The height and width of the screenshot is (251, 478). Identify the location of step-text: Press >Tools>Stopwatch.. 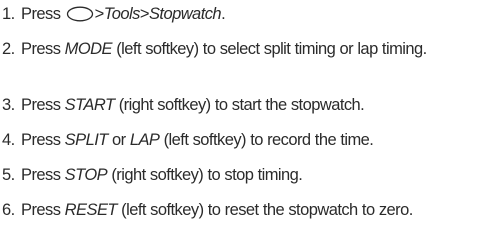
(123, 14).